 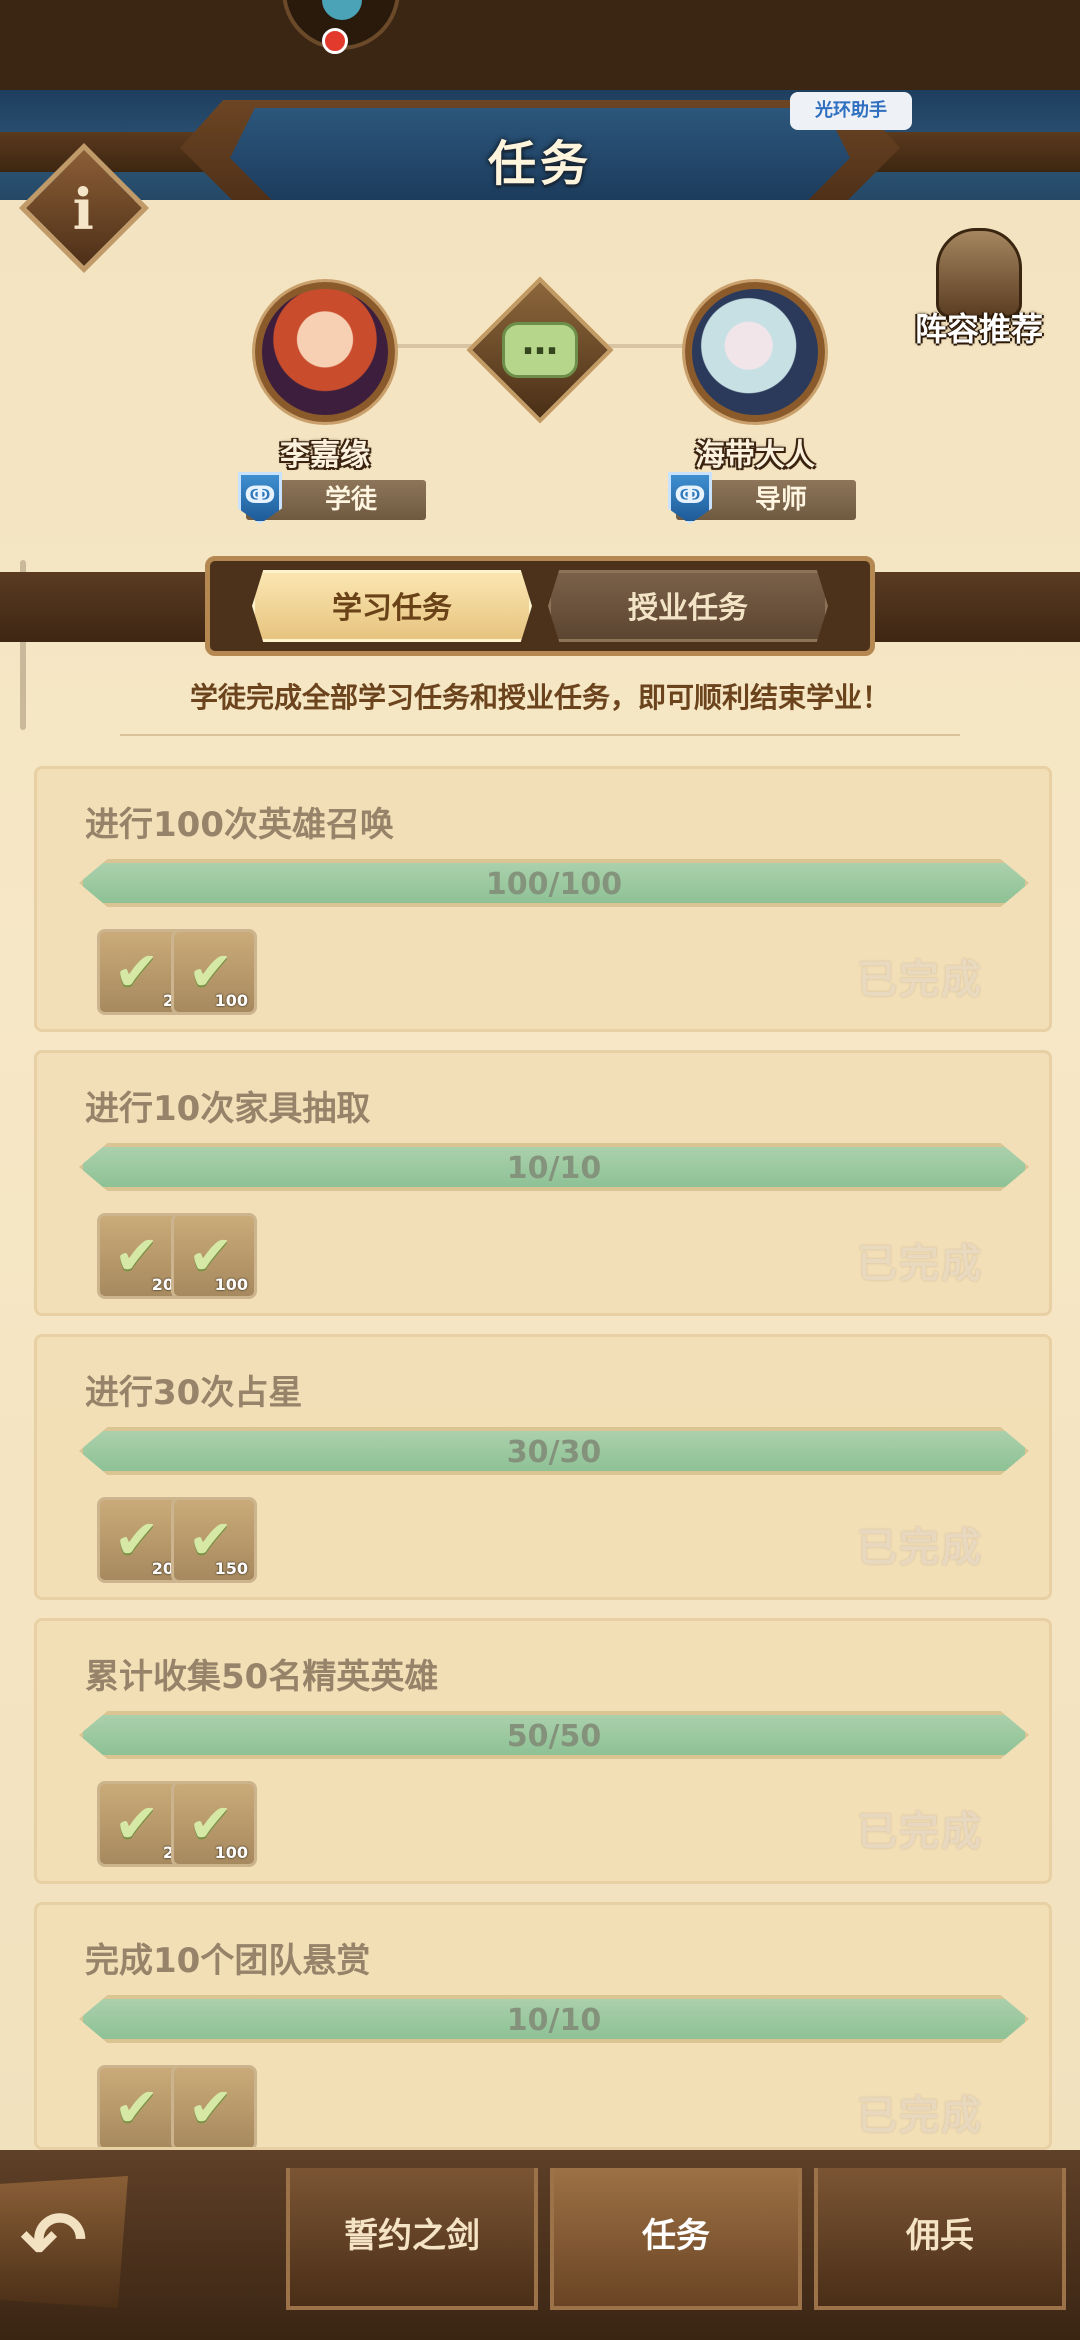 I want to click on tab-teaching-tasks: 授业任务, so click(x=688, y=606).